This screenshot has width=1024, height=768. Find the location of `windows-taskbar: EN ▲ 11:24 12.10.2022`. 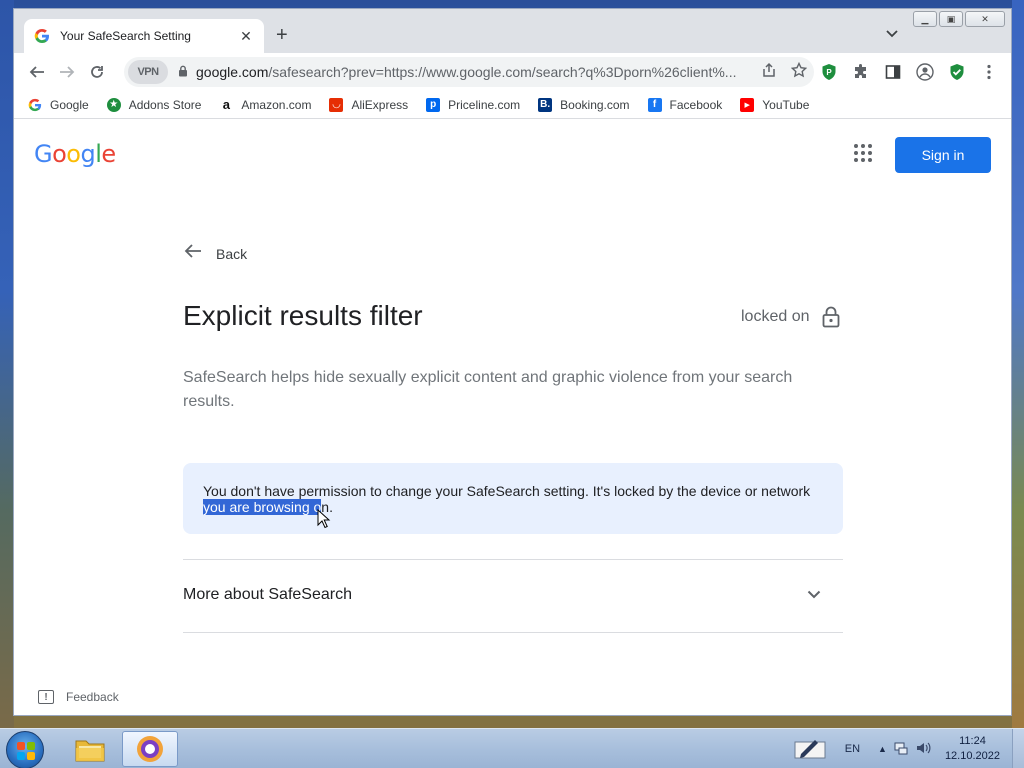

windows-taskbar: EN ▲ 11:24 12.10.2022 is located at coordinates (512, 748).